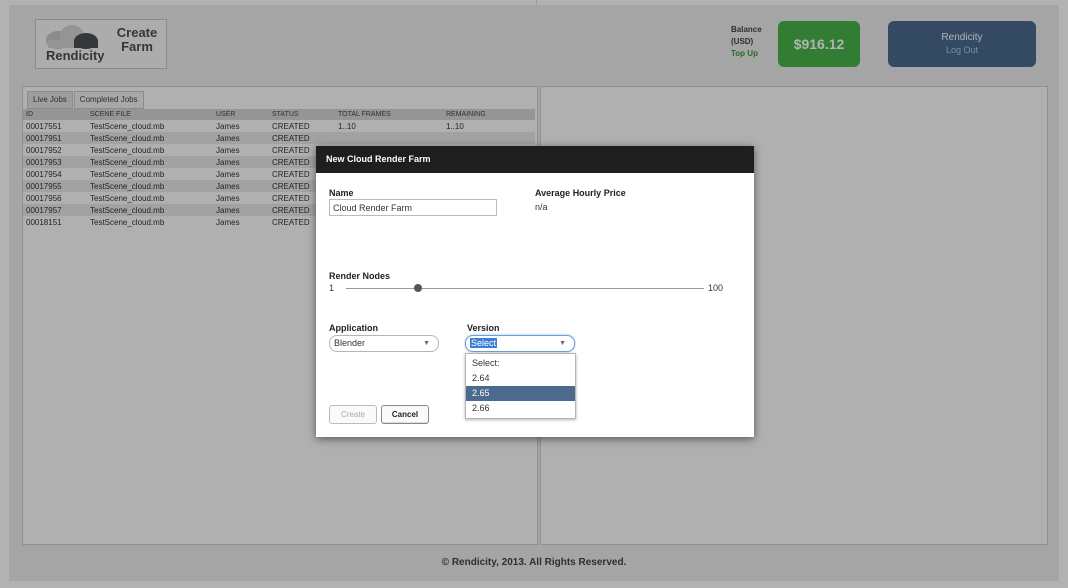  Describe the element at coordinates (360, 276) in the screenshot. I see `render-nodes-label: Render Nodes` at that location.